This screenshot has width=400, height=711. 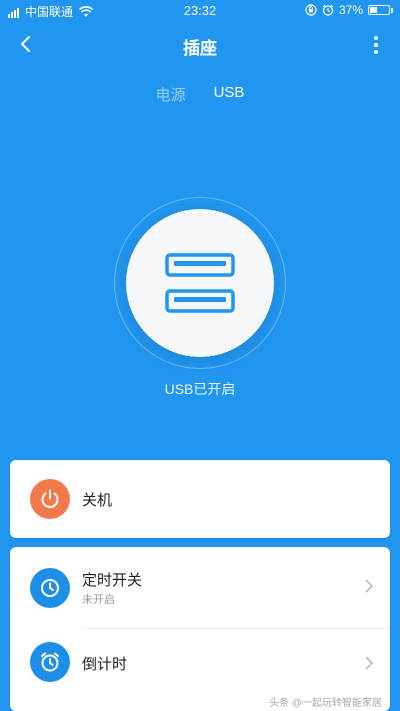 I want to click on page-title: 插座, so click(x=200, y=48).